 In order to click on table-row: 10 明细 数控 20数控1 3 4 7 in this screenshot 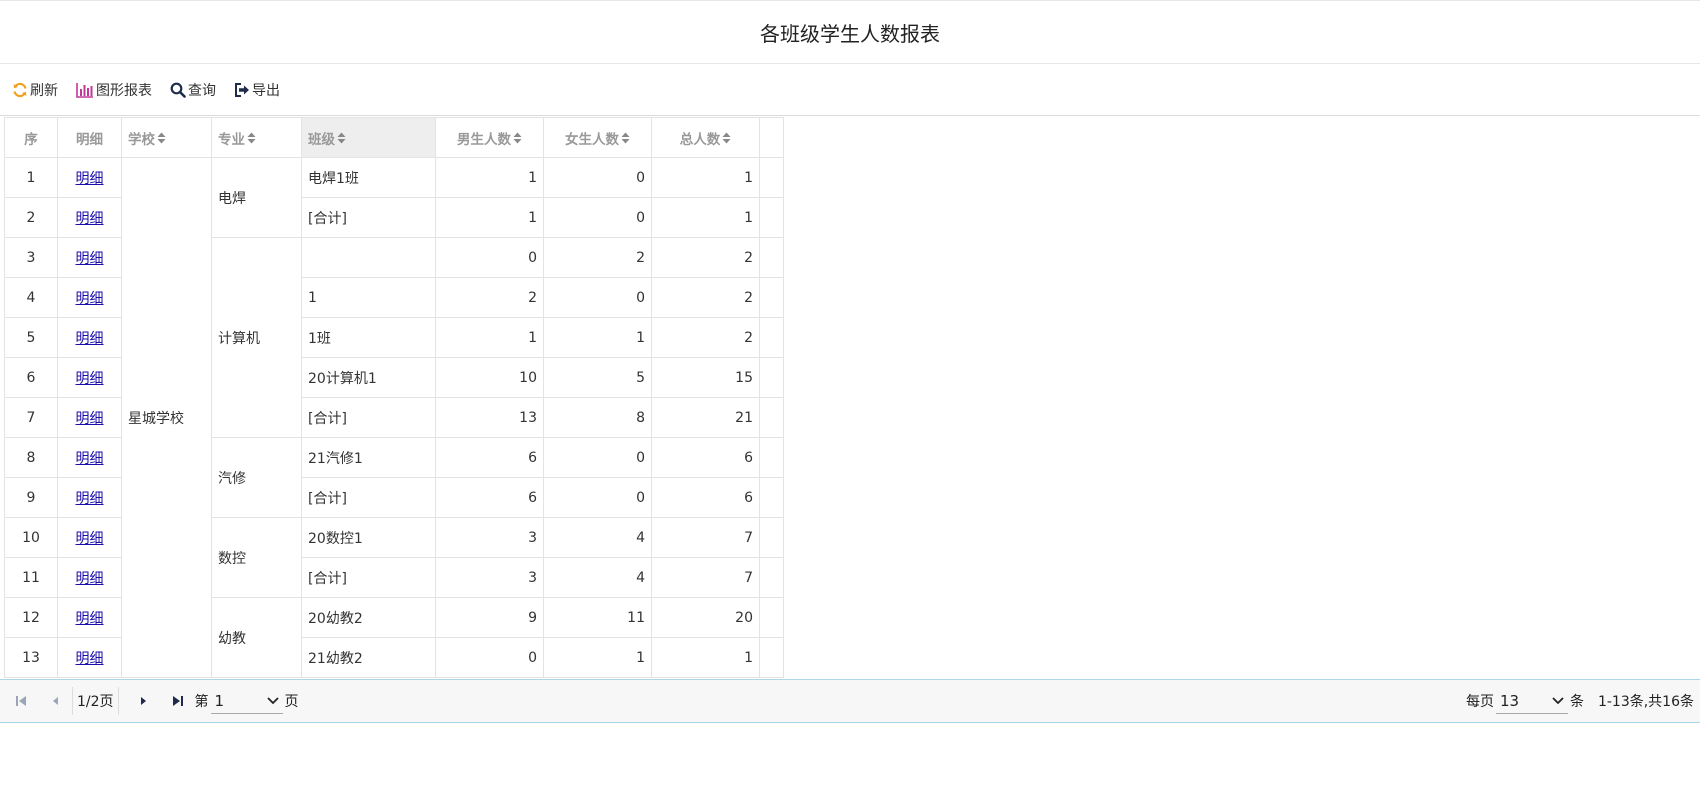, I will do `click(394, 557)`.